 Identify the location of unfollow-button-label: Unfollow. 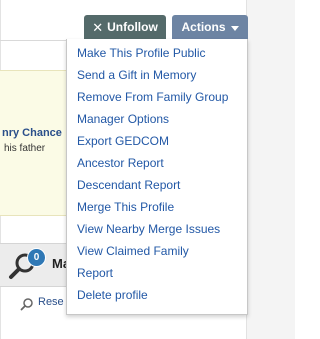
(132, 27).